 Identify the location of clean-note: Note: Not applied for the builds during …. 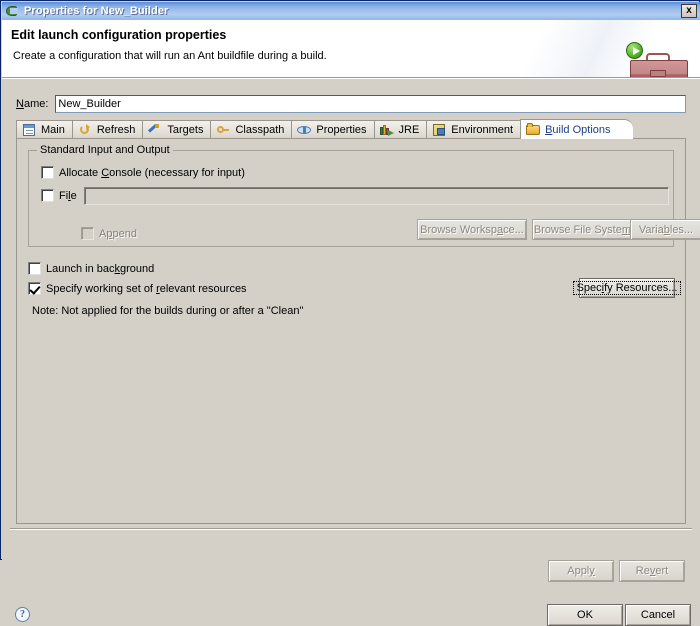
(168, 311).